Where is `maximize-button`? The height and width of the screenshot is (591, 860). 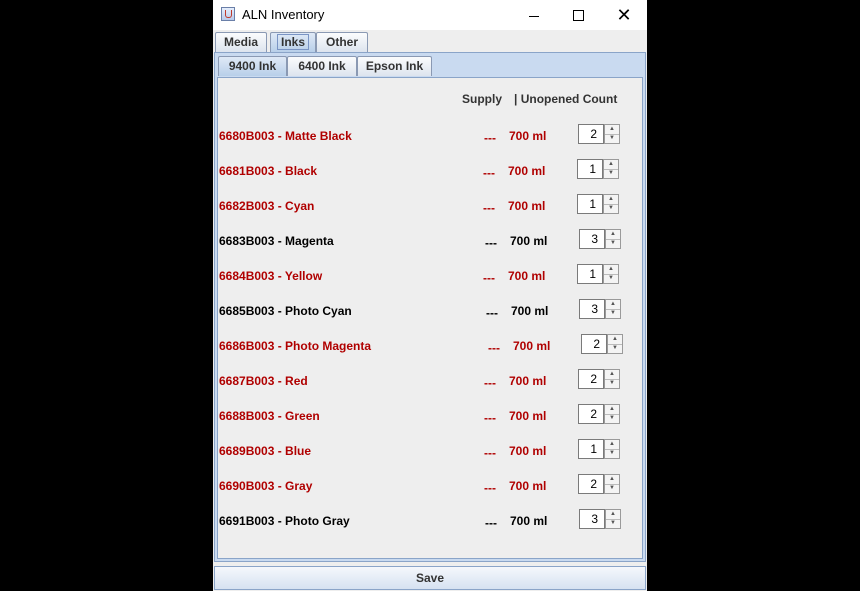 maximize-button is located at coordinates (578, 15).